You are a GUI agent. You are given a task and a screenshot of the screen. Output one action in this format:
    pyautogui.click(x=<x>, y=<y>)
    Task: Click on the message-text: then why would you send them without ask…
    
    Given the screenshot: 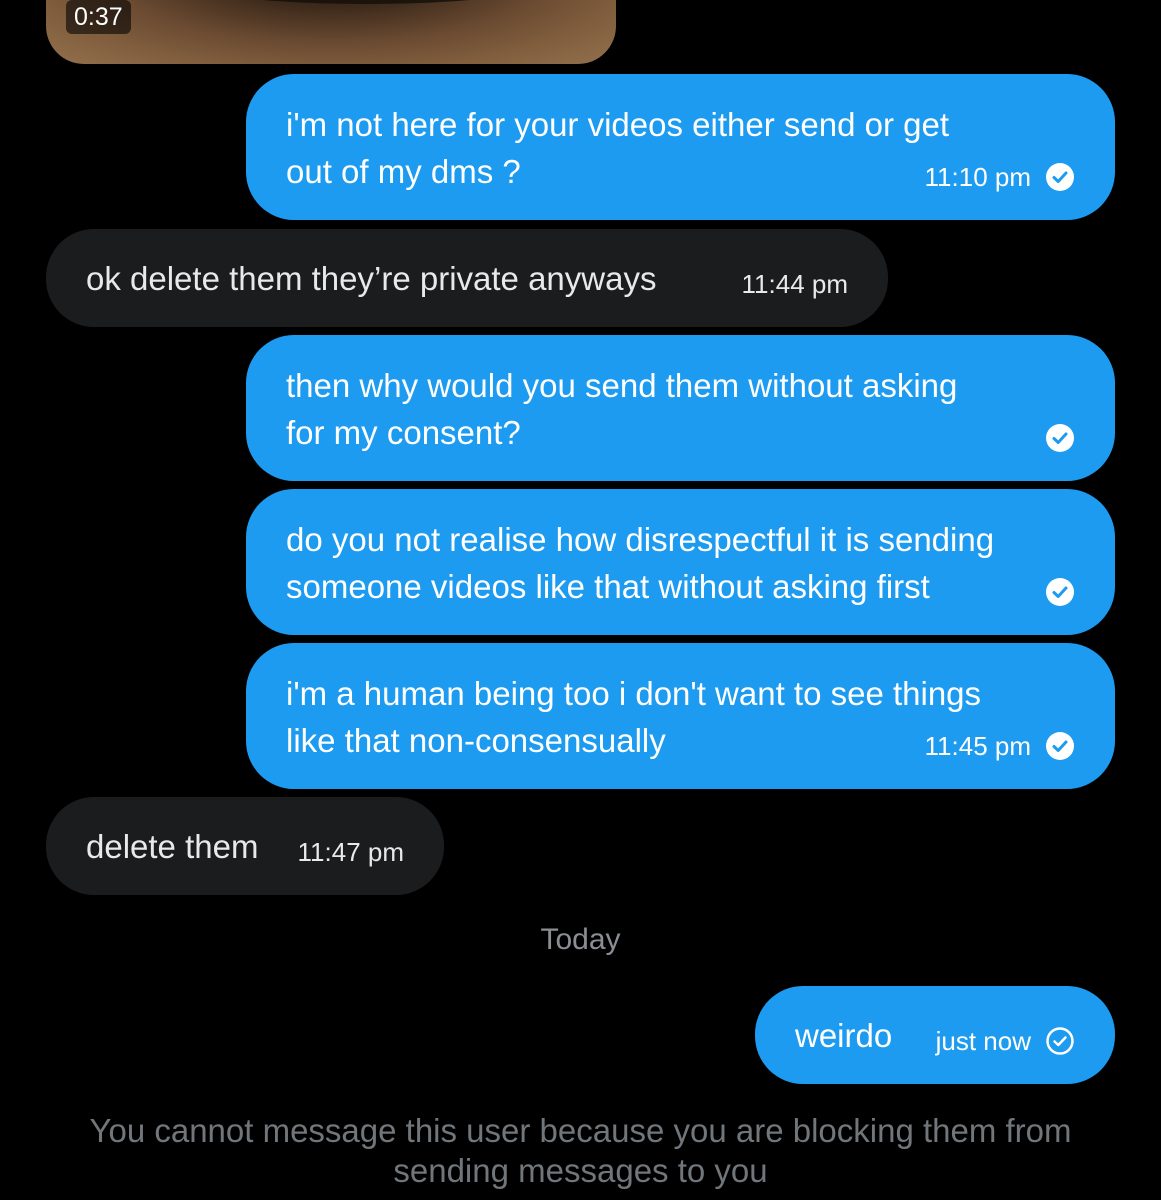 What is the action you would take?
    pyautogui.click(x=622, y=409)
    